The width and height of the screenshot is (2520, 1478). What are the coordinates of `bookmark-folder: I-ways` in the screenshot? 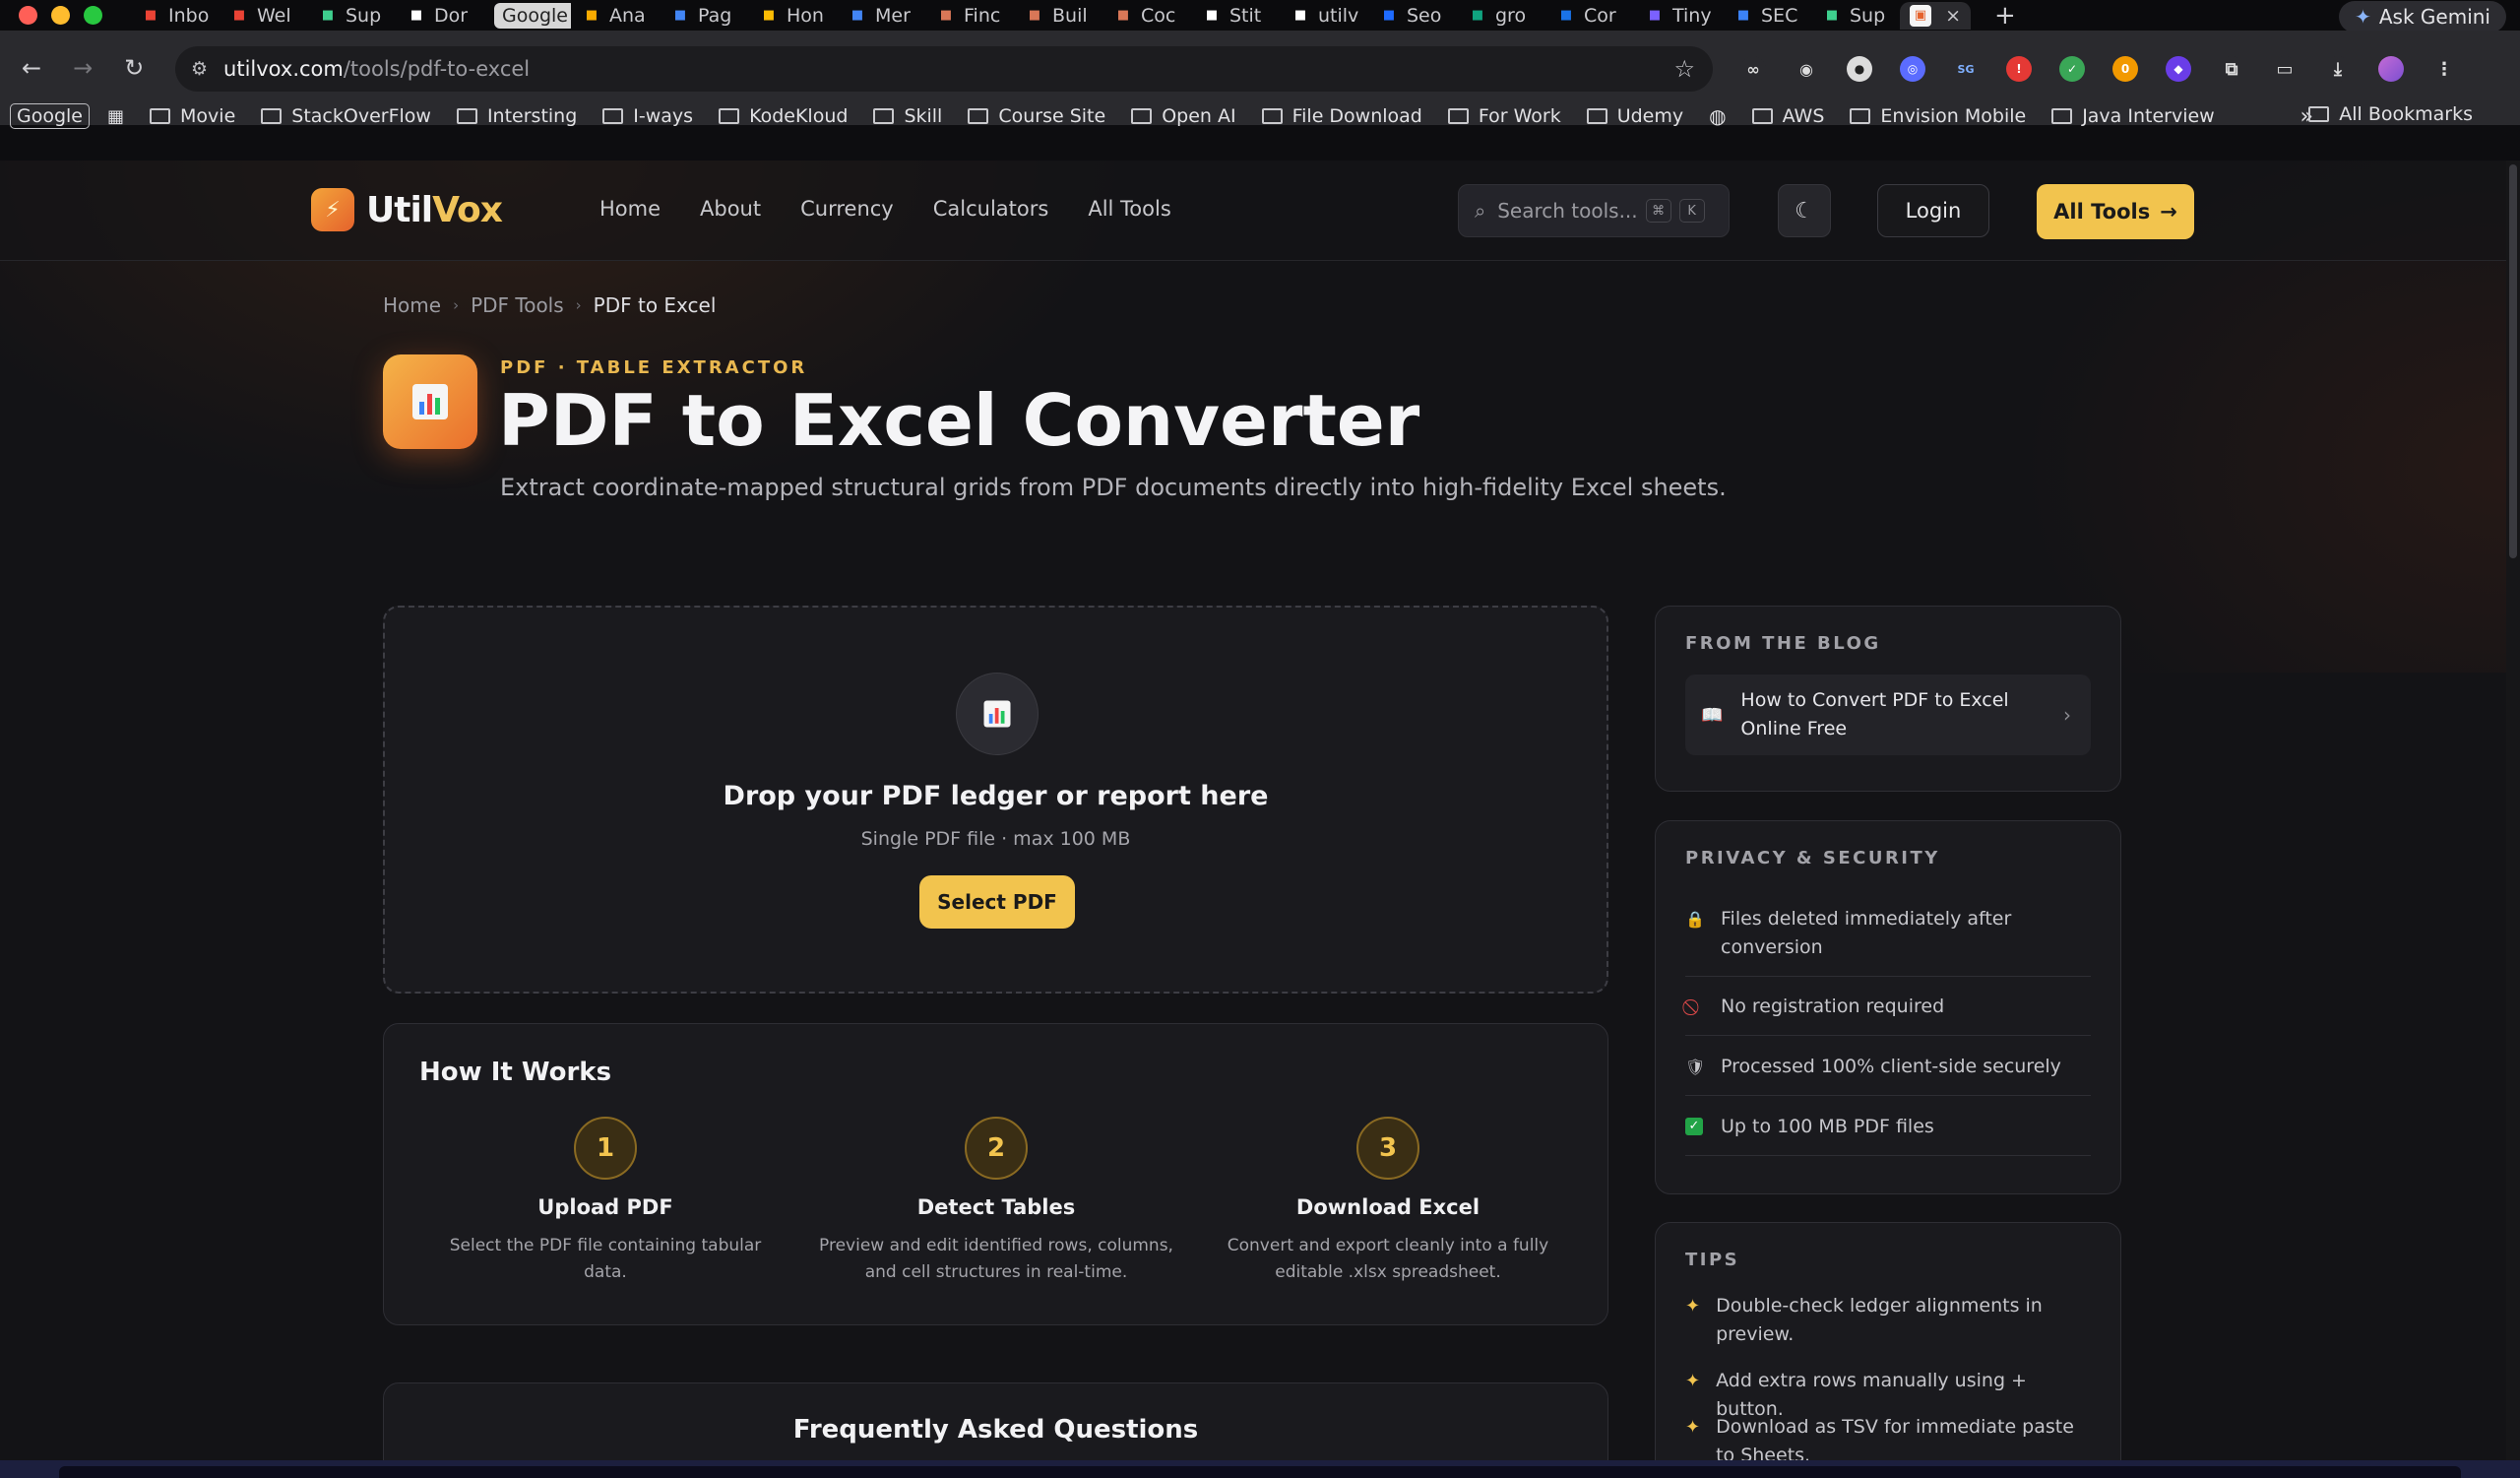 It's located at (647, 116).